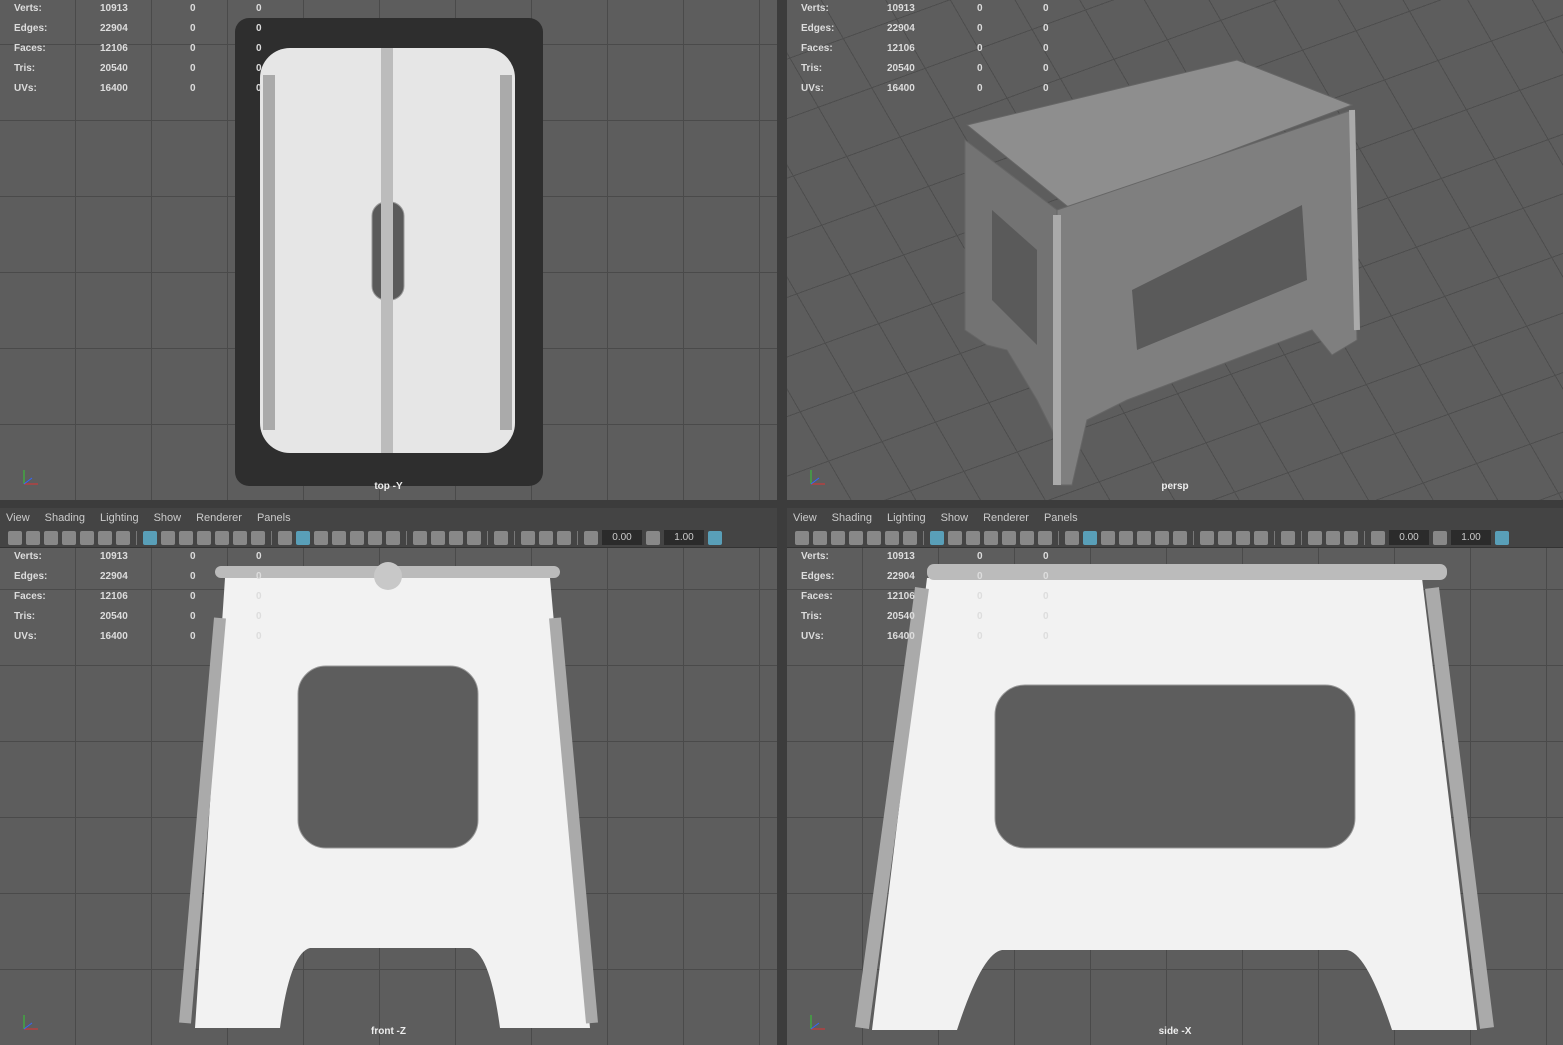 This screenshot has width=1563, height=1045. Describe the element at coordinates (980, 28) in the screenshot. I see `hud-sel: 0` at that location.